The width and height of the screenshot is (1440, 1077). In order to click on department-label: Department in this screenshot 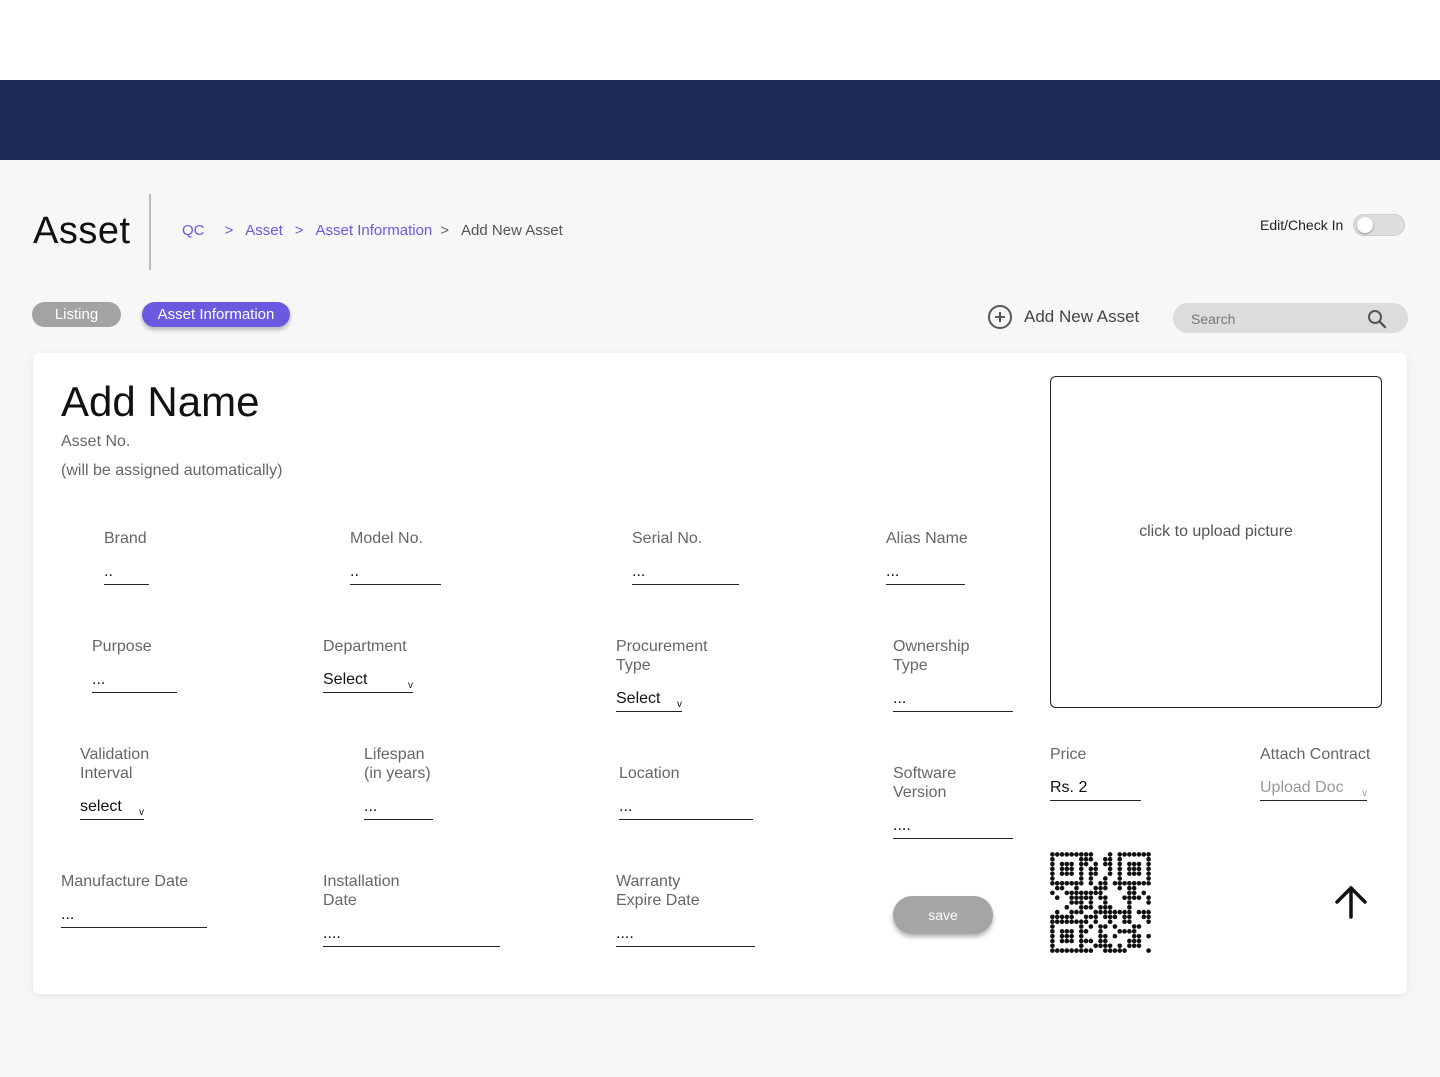, I will do `click(365, 646)`.